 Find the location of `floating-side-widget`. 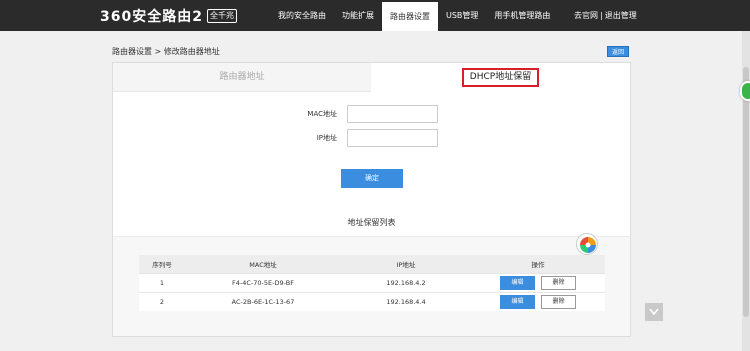

floating-side-widget is located at coordinates (745, 91).